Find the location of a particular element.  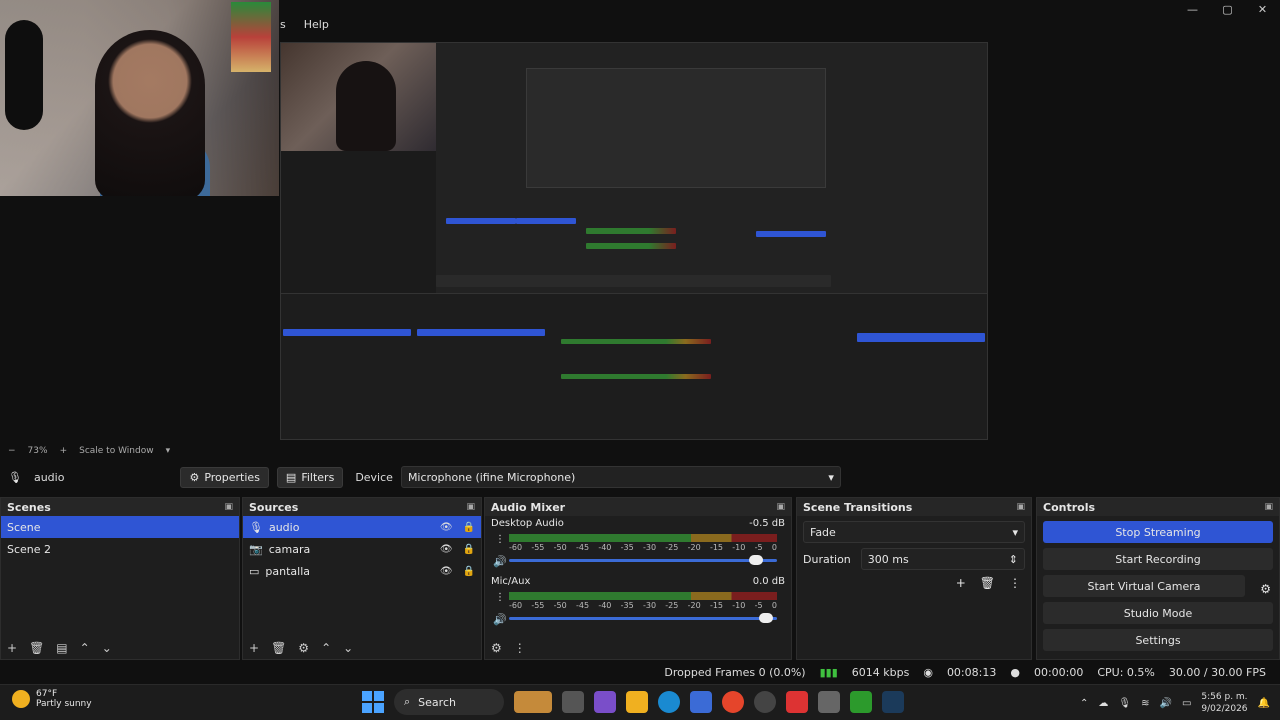

record-icon: ● is located at coordinates (1015, 672).